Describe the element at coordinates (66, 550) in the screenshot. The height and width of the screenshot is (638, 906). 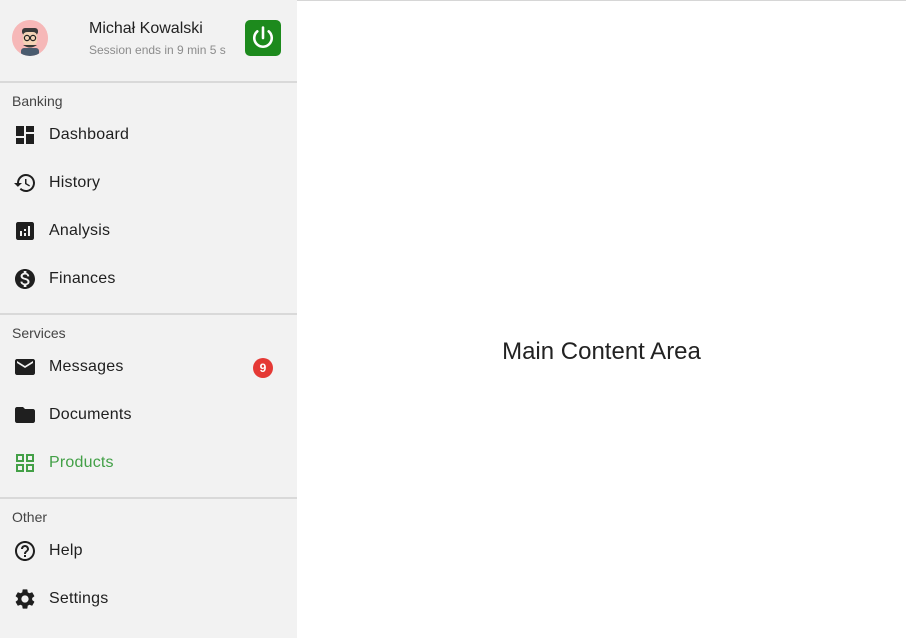
I see `sidebar-item-label: Help` at that location.